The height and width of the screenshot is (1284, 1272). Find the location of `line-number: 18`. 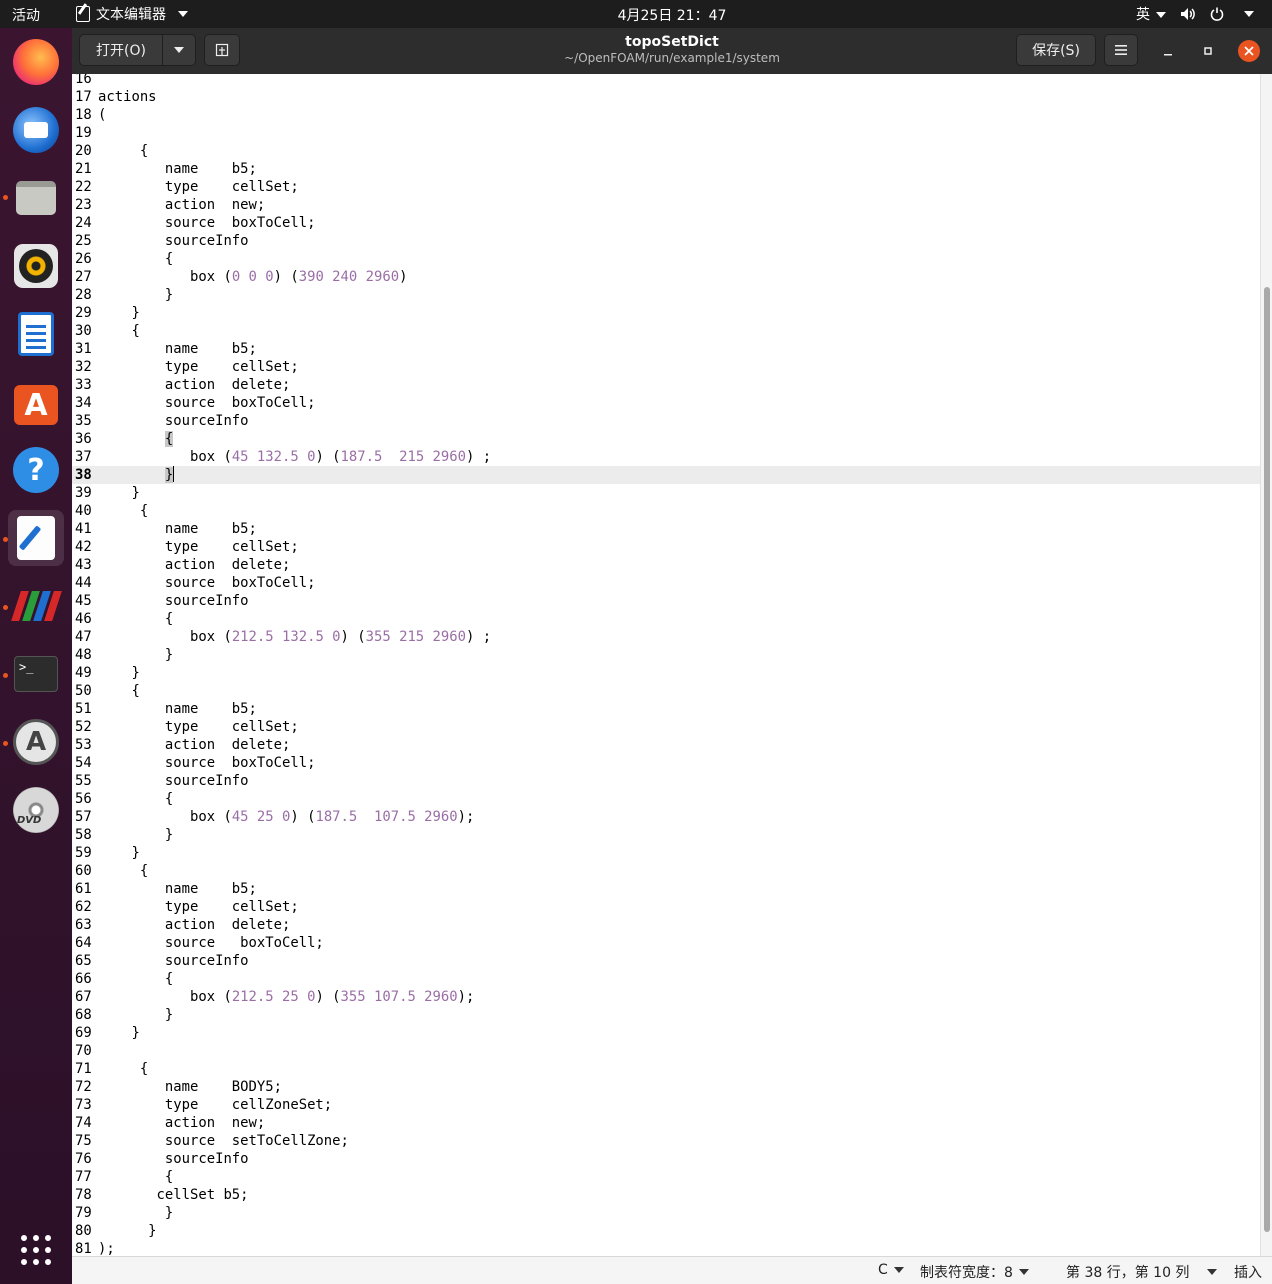

line-number: 18 is located at coordinates (83, 115).